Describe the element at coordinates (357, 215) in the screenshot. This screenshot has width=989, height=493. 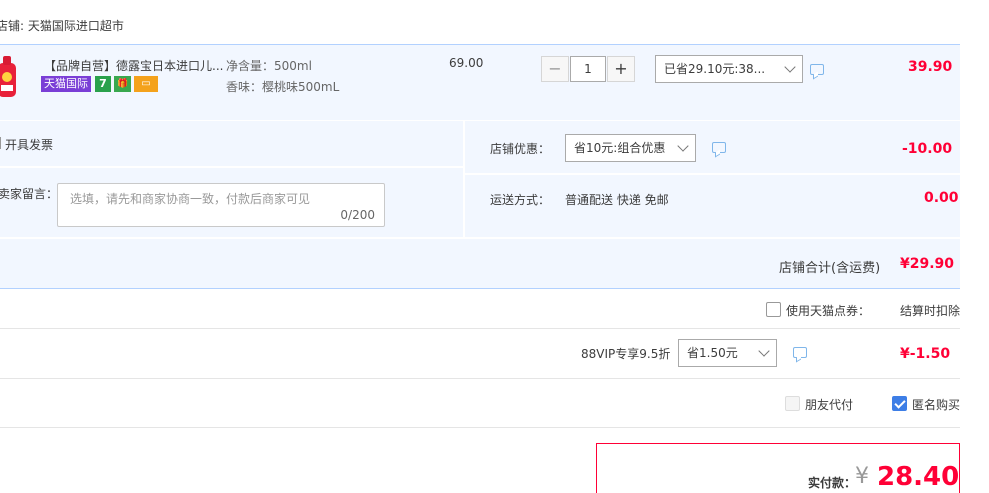
I see `message-counter: 0/200` at that location.